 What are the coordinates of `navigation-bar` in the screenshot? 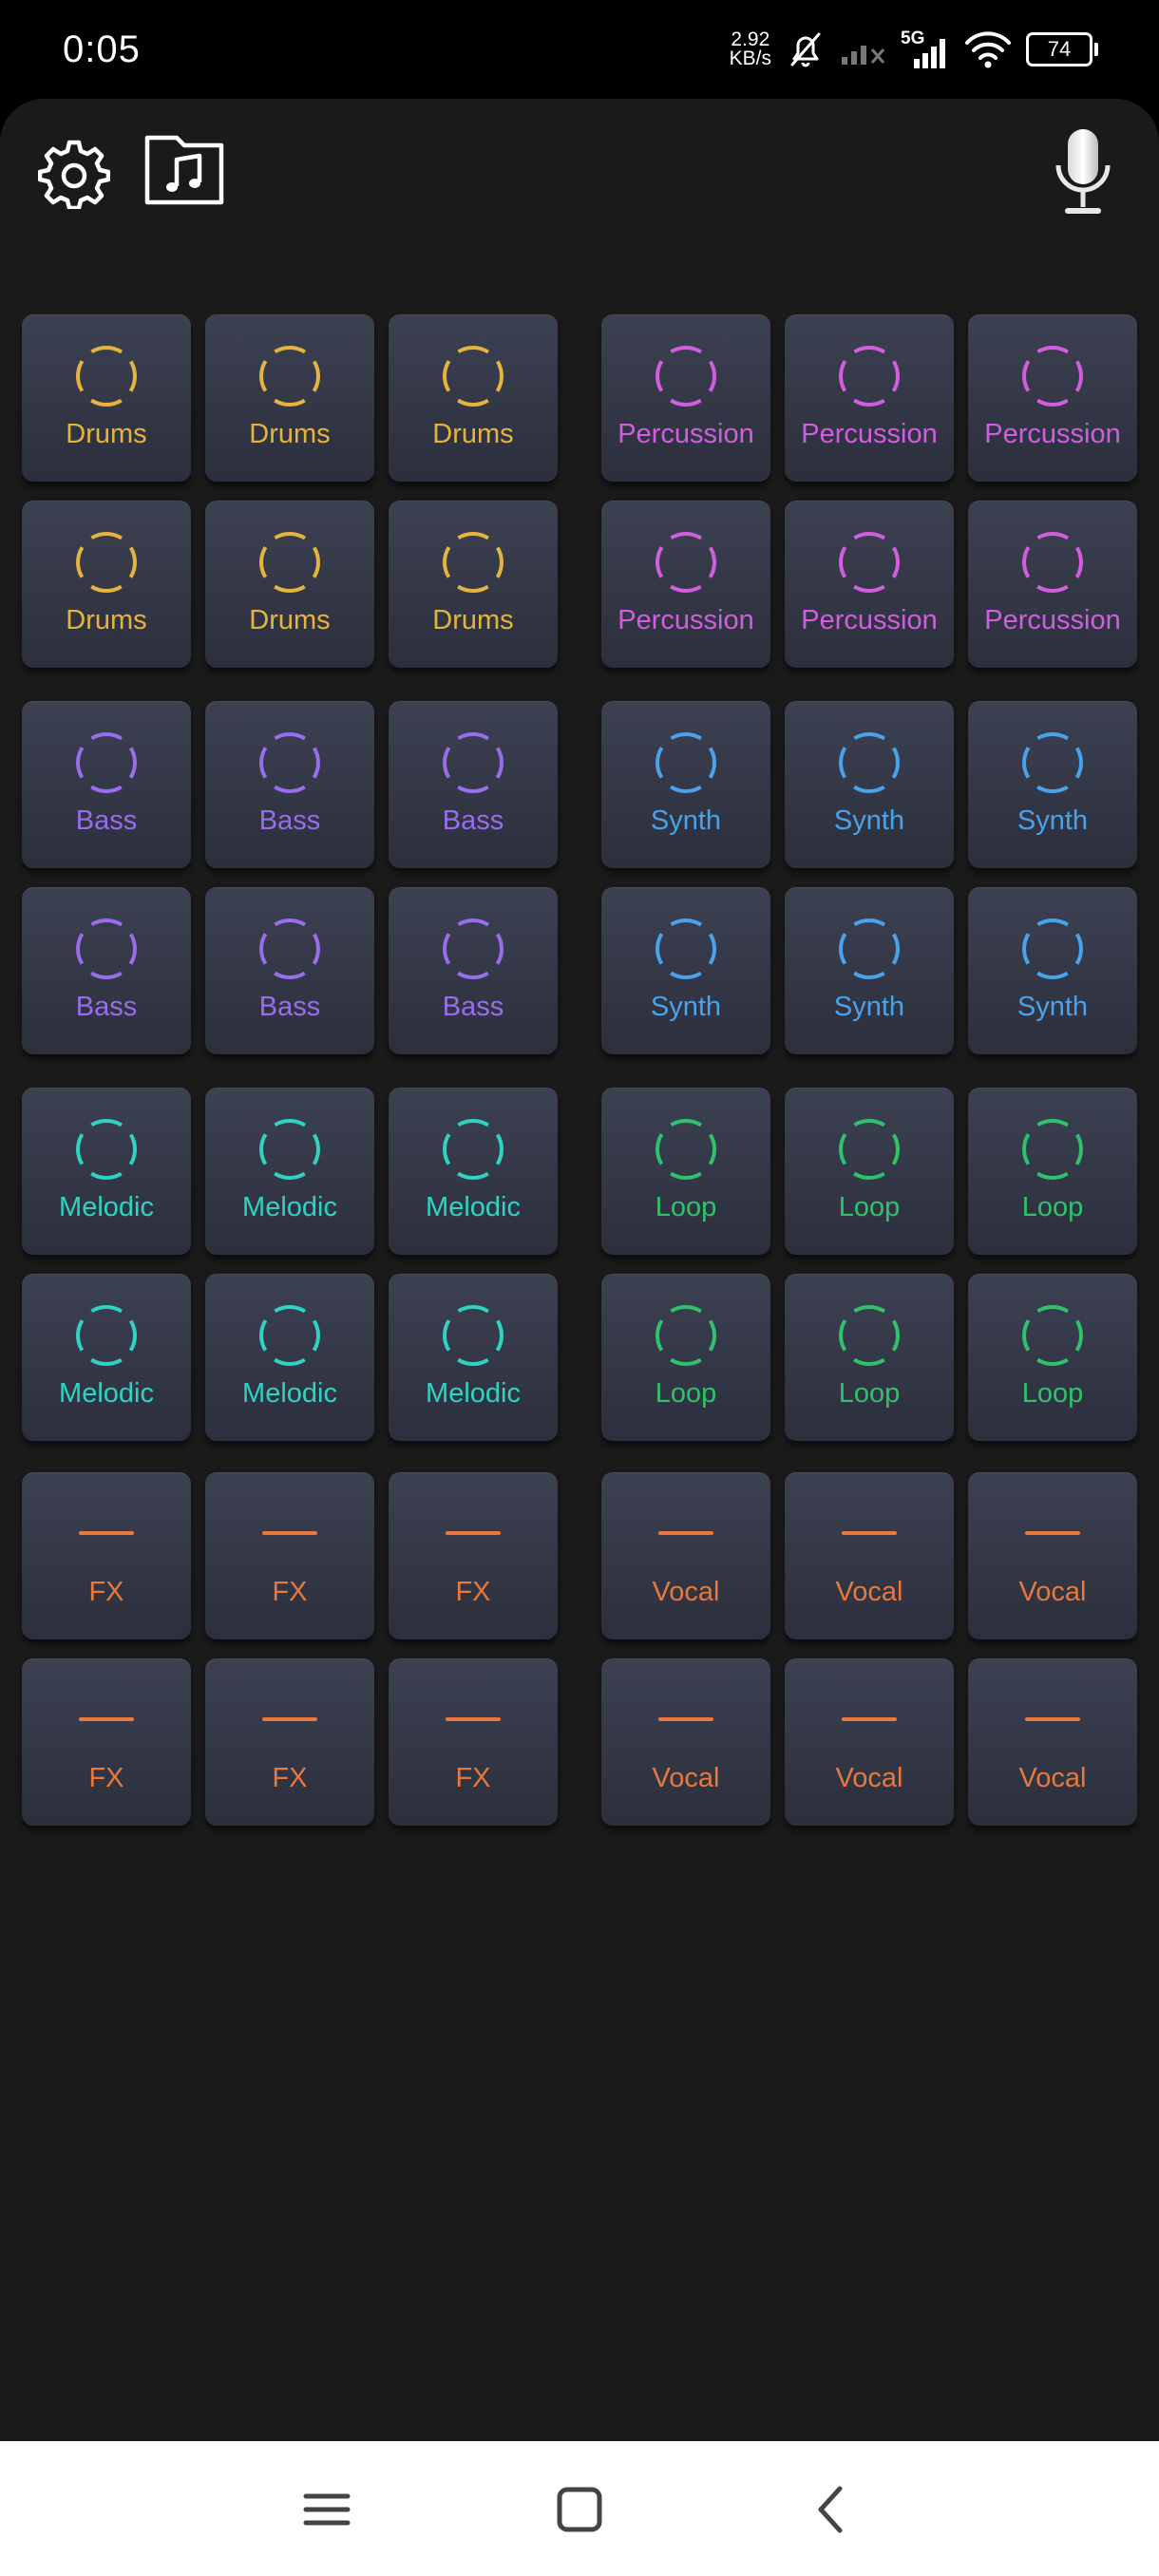 It's located at (579, 2508).